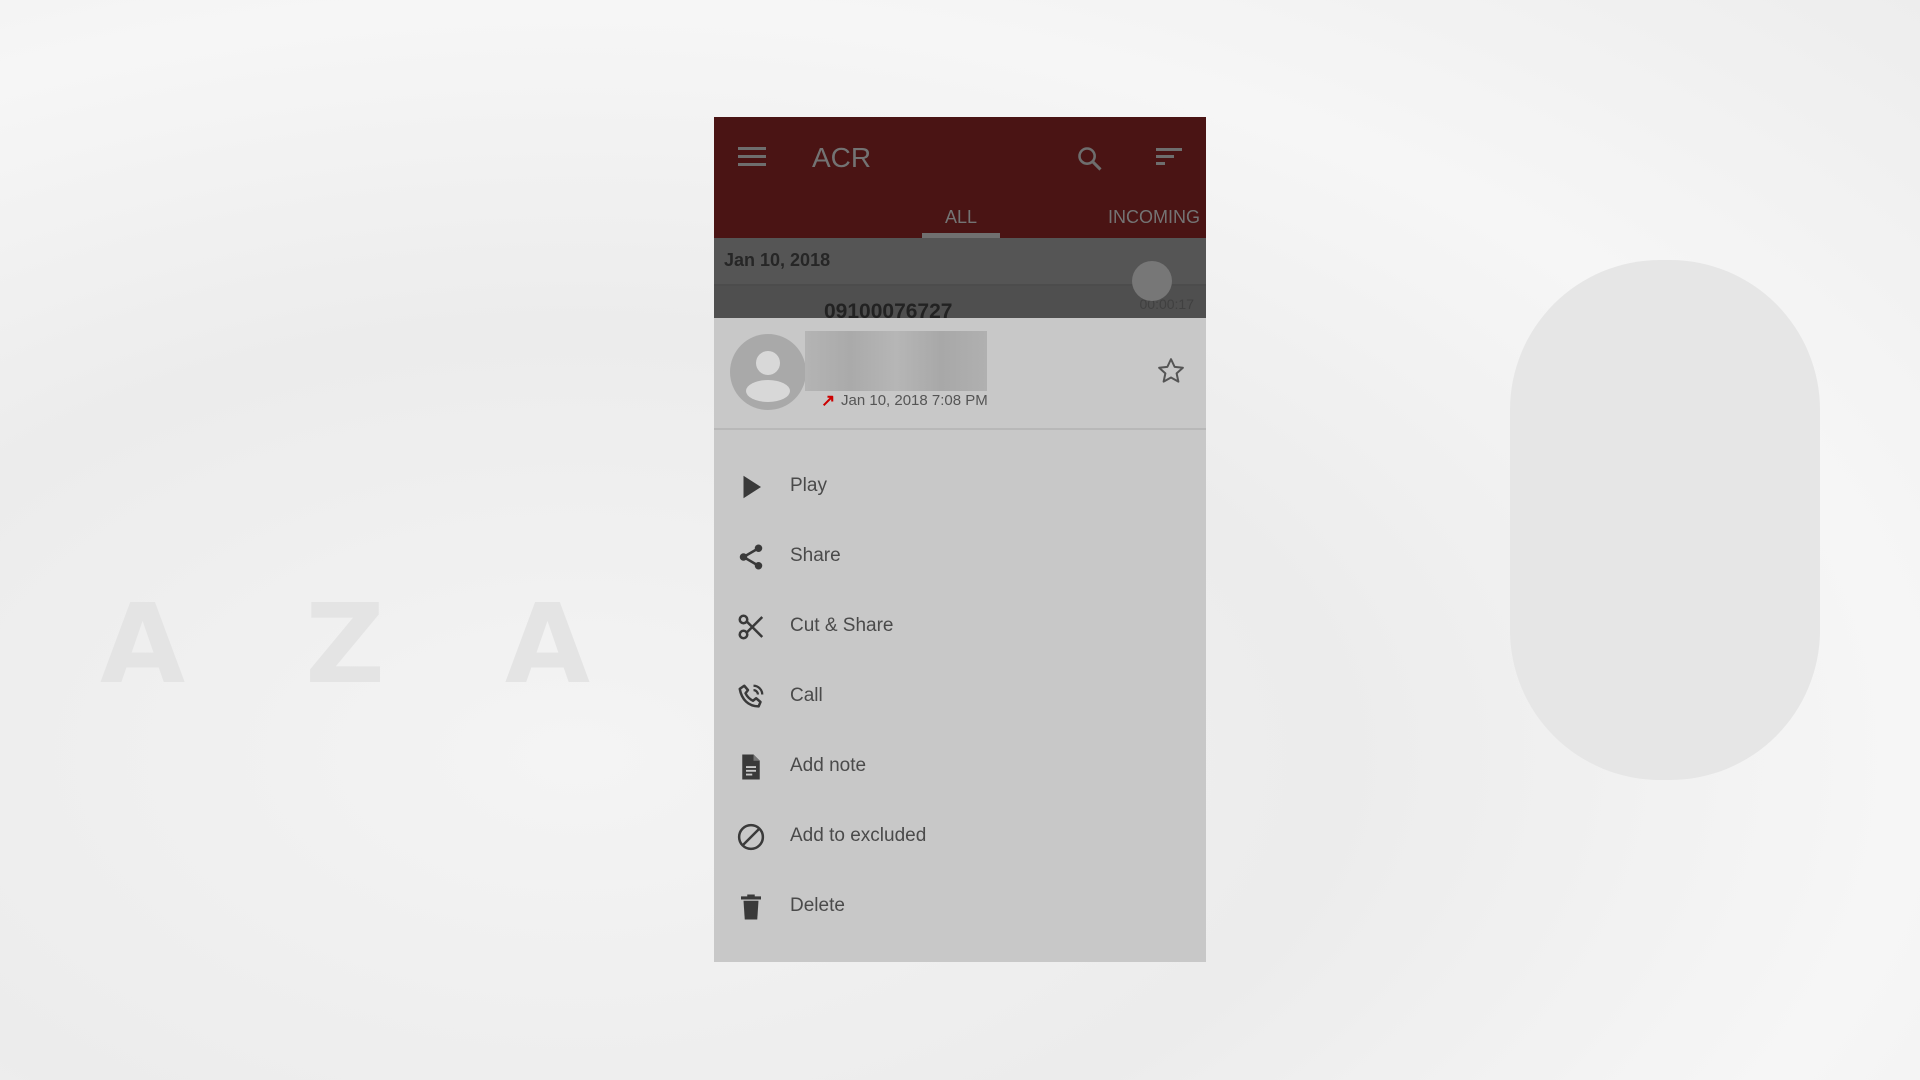 This screenshot has height=1080, width=1920. Describe the element at coordinates (817, 905) in the screenshot. I see `menu-item-label: Delete` at that location.